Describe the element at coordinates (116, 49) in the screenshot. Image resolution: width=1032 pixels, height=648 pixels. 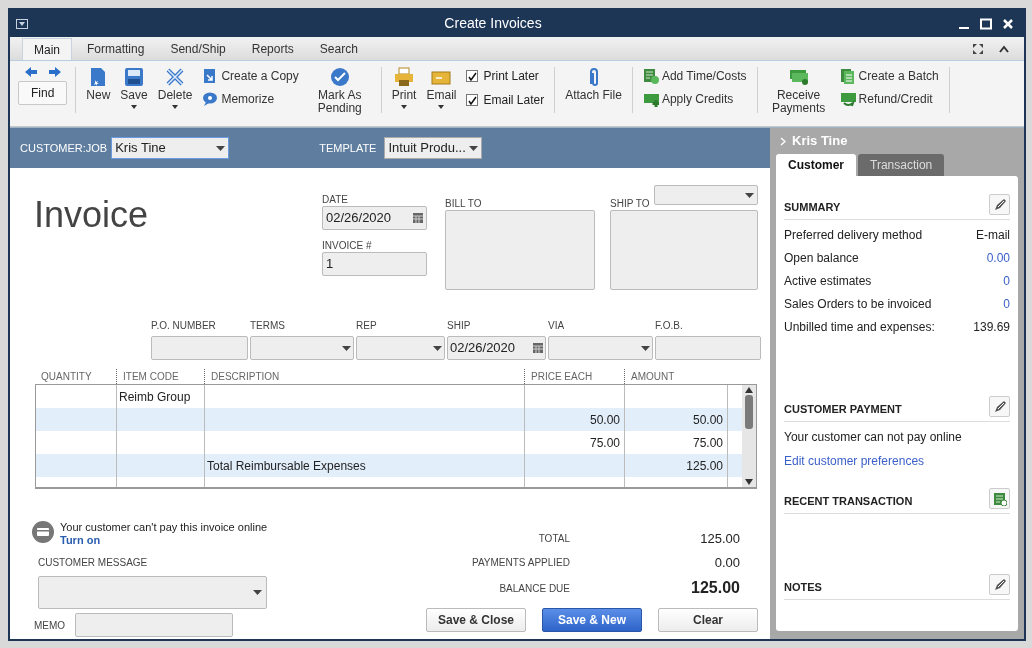
I see `ribbon-tab: Formatting` at that location.